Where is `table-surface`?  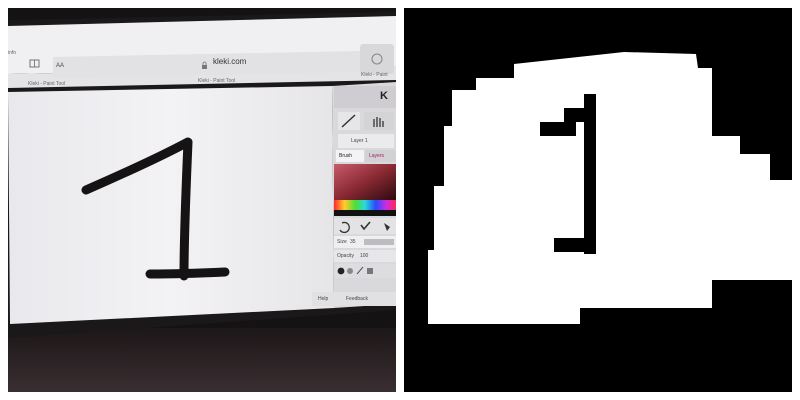 table-surface is located at coordinates (202, 360).